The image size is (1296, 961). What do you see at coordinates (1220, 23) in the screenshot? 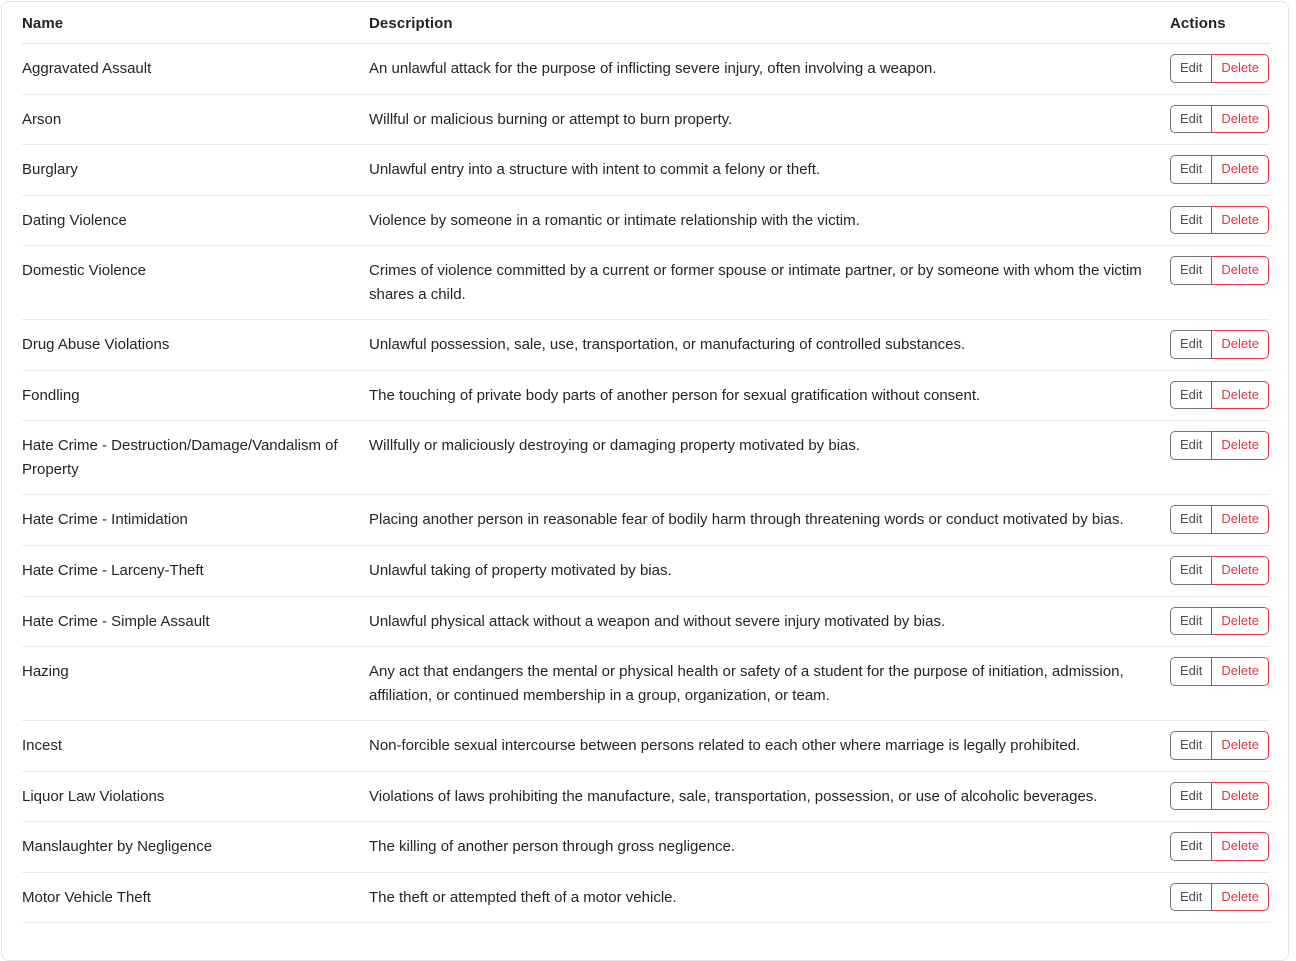
I see `column-header-actions: Actions` at bounding box center [1220, 23].